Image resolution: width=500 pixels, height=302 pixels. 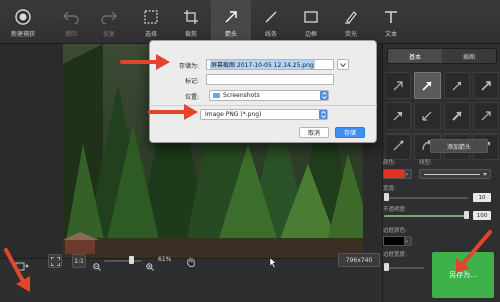 I want to click on filename-input: 屏幕截图 2017-10-05 12.14.25.png, so click(x=270, y=64).